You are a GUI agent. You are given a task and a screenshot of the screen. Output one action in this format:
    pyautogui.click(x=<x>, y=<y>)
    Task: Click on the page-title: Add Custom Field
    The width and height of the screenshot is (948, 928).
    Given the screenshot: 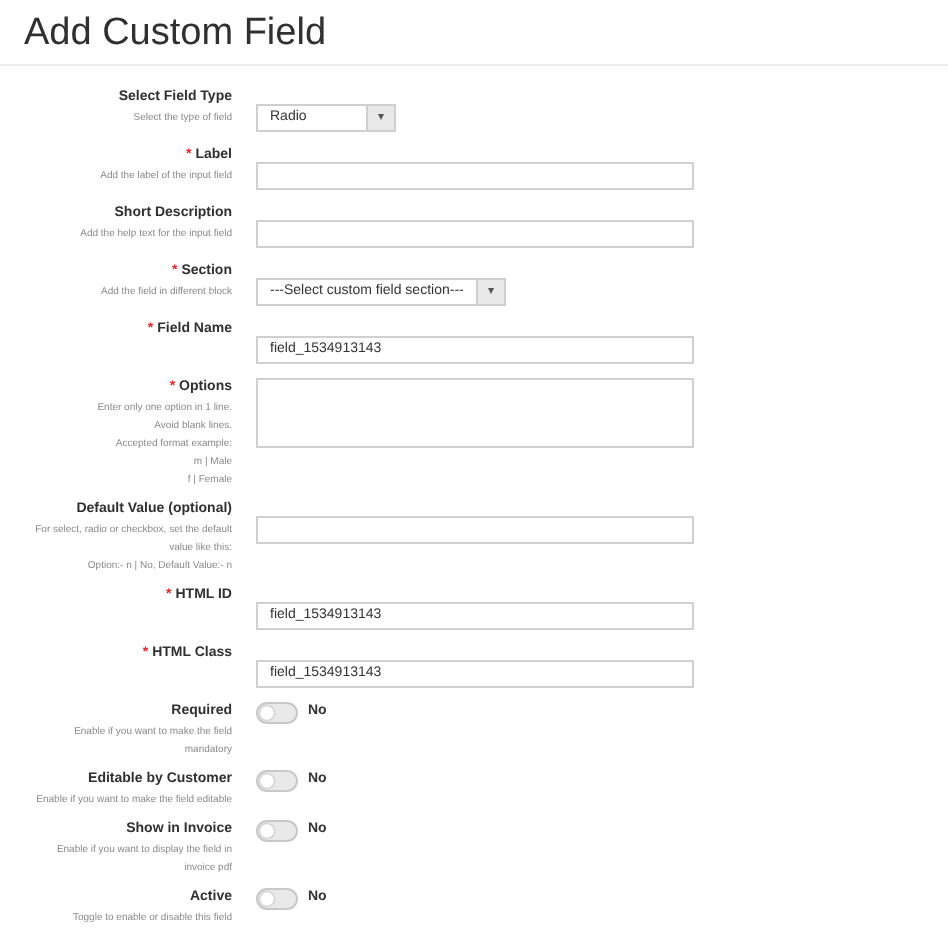 What is the action you would take?
    pyautogui.click(x=176, y=34)
    